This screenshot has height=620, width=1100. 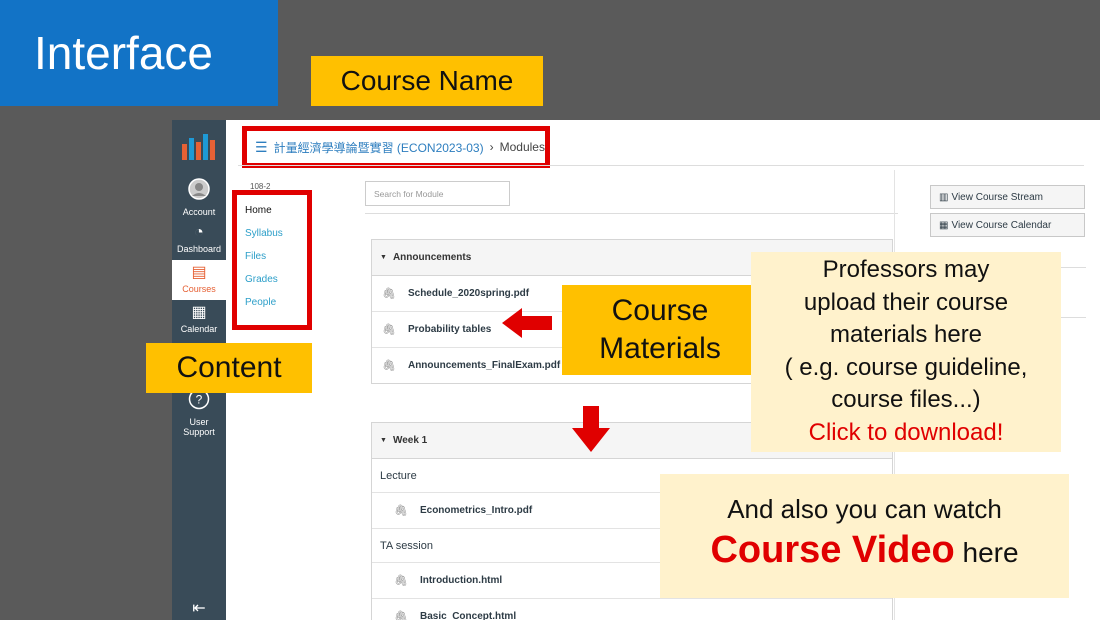 I want to click on stream-icon: ▥, so click(x=944, y=197).